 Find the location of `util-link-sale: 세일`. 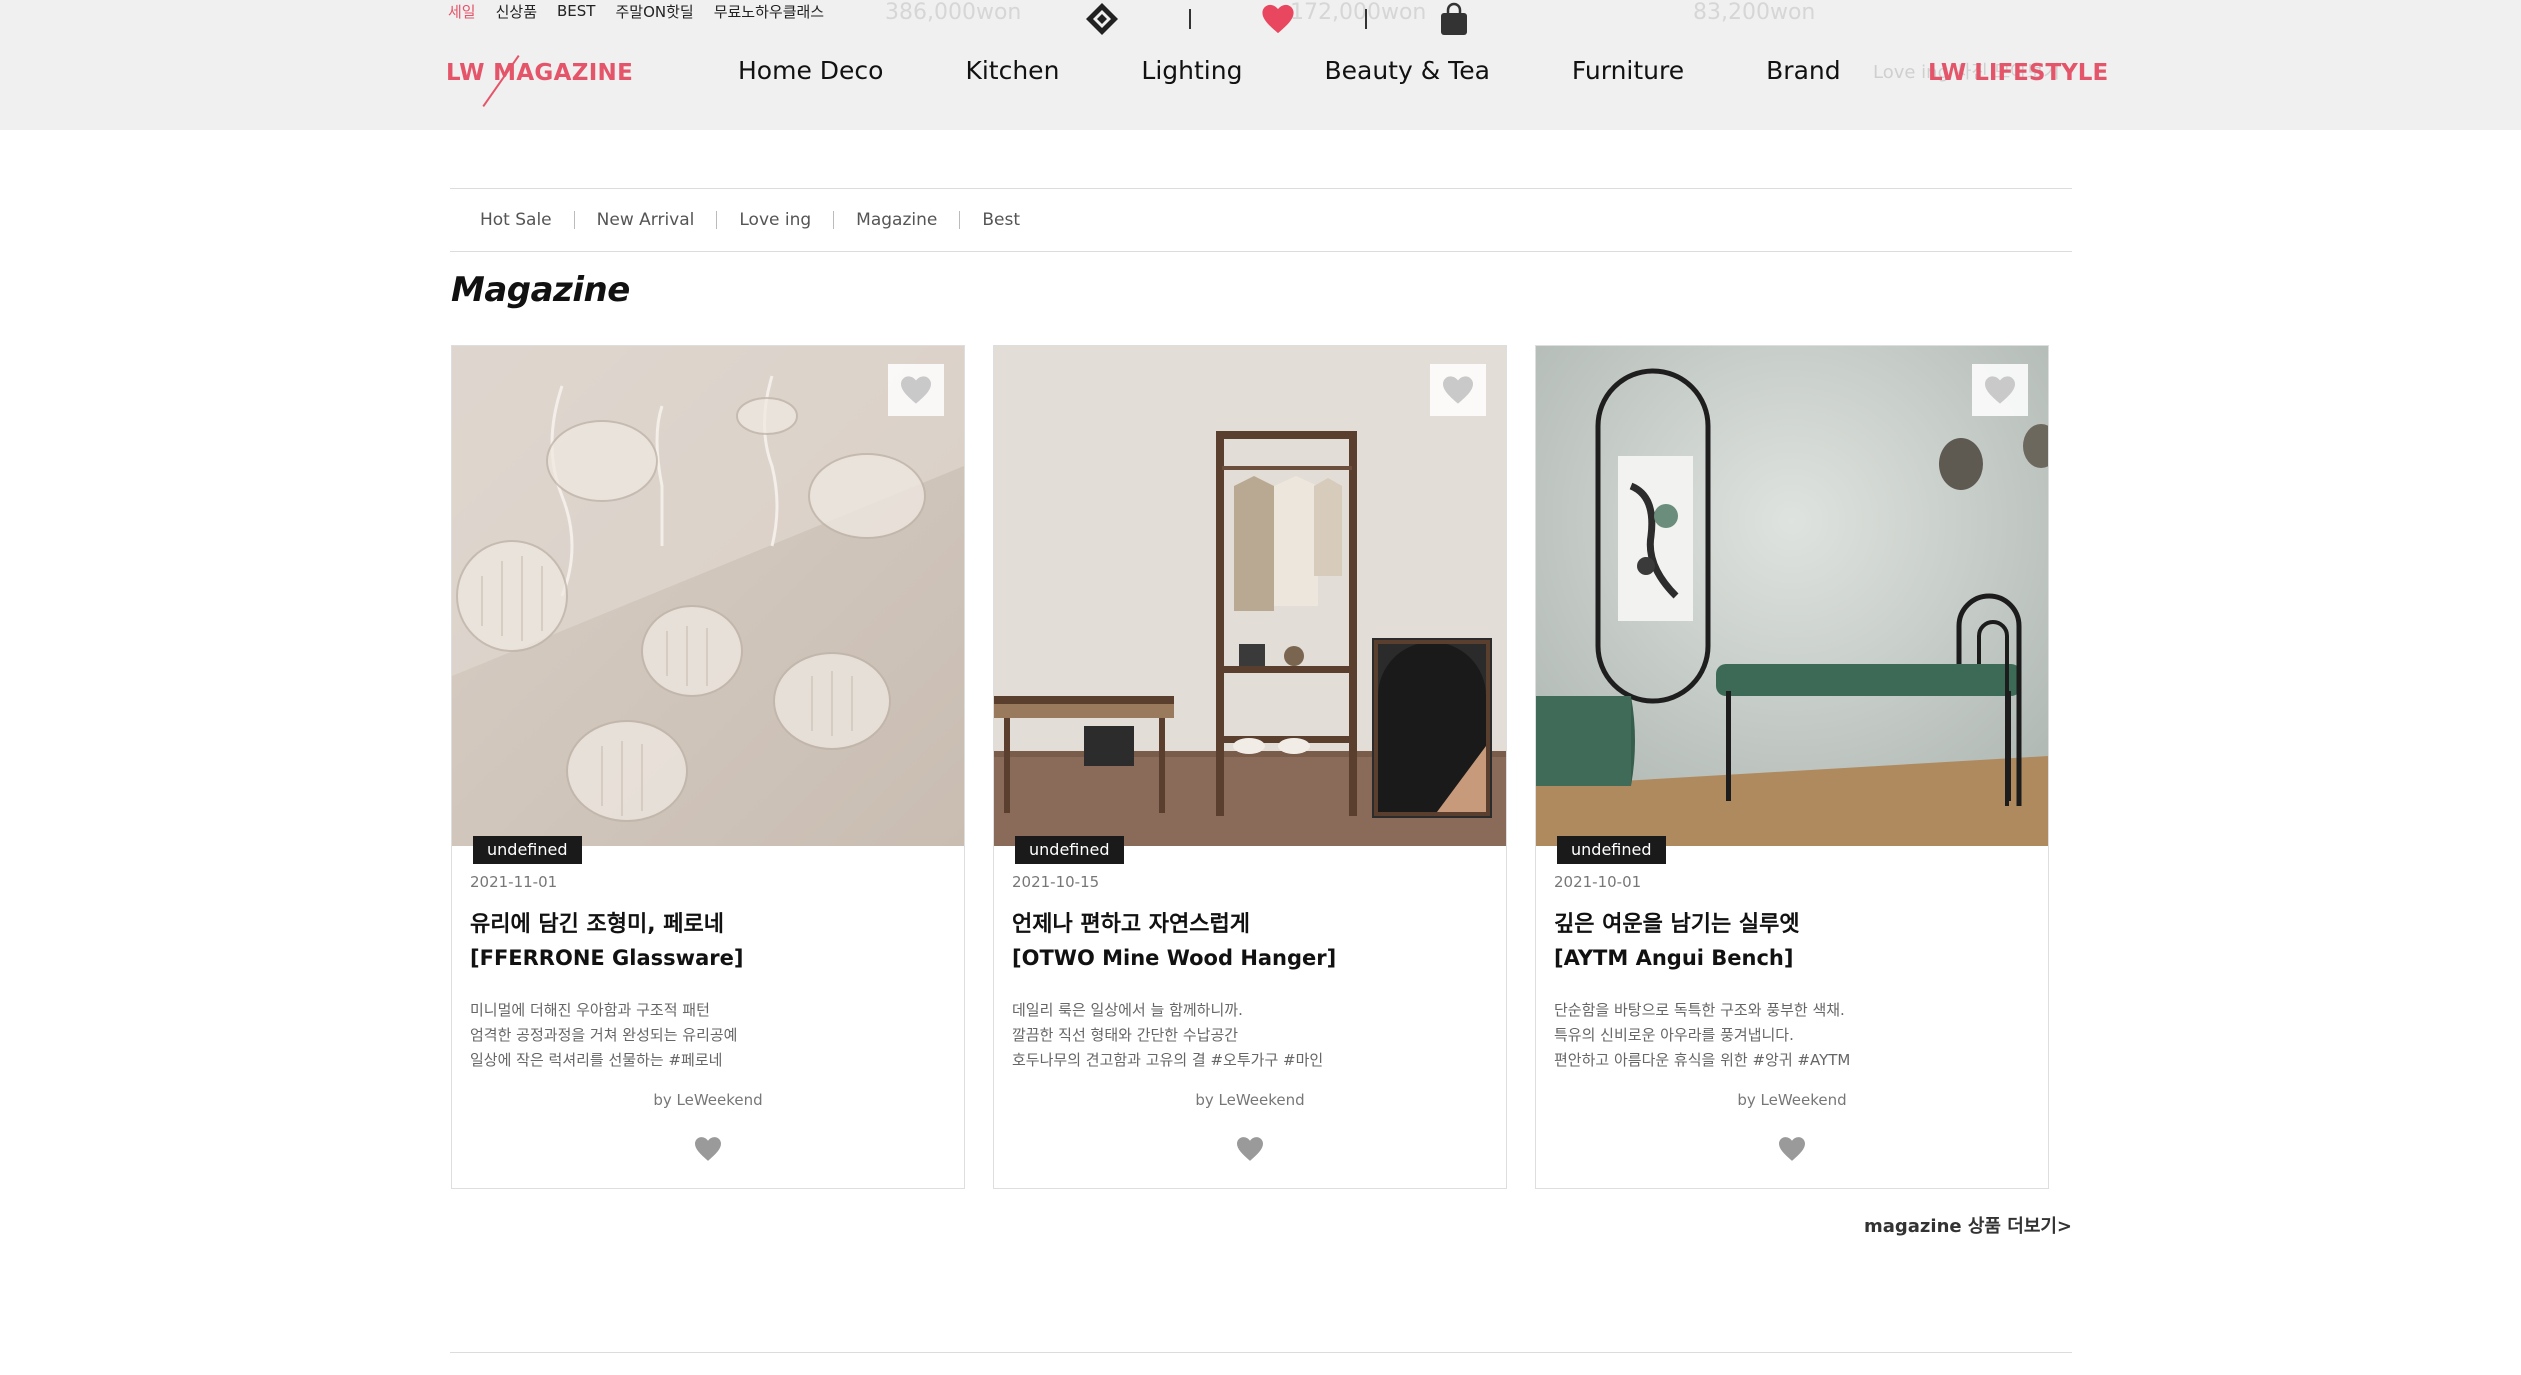

util-link-sale: 세일 is located at coordinates (462, 11).